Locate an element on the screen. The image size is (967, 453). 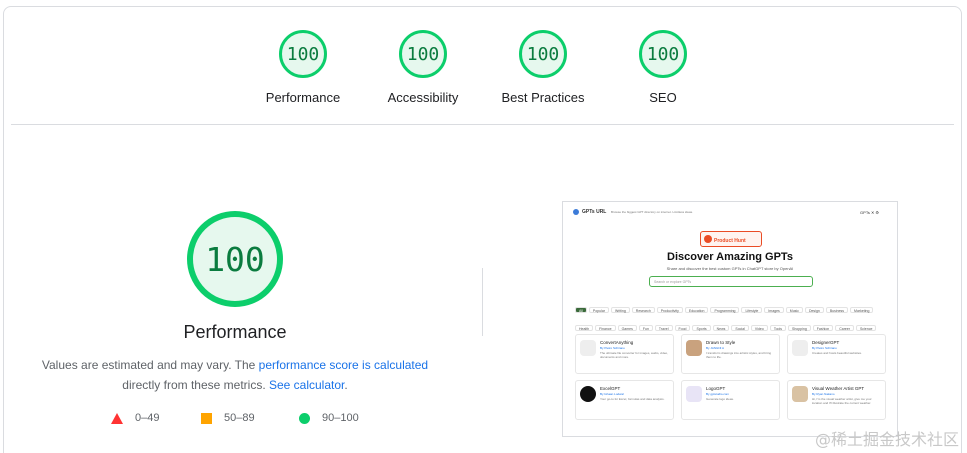
card-desc: Generate logo ideas. is located at coordinates (720, 399).